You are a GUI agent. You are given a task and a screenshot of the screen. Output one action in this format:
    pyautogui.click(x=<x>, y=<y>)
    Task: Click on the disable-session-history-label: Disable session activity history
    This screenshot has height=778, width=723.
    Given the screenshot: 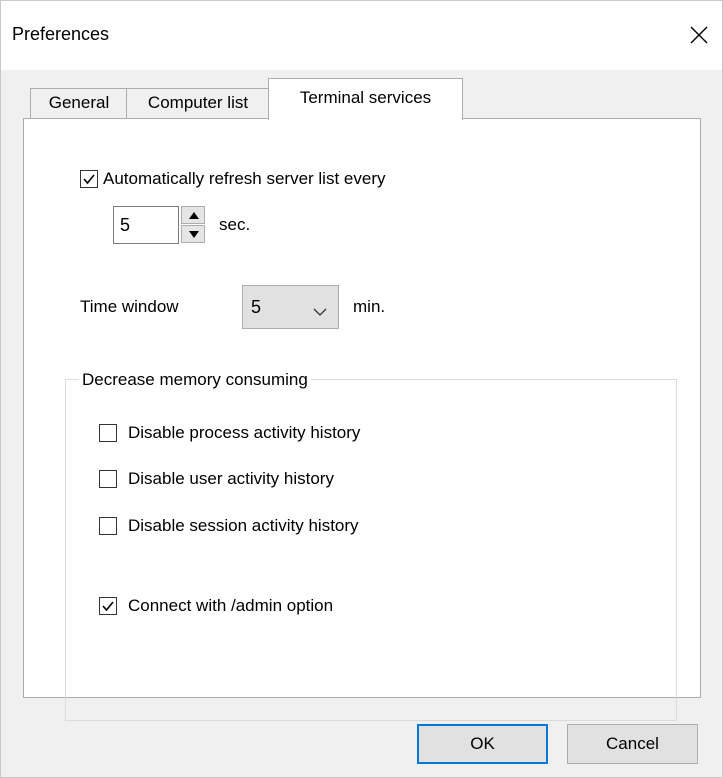 What is the action you would take?
    pyautogui.click(x=243, y=525)
    